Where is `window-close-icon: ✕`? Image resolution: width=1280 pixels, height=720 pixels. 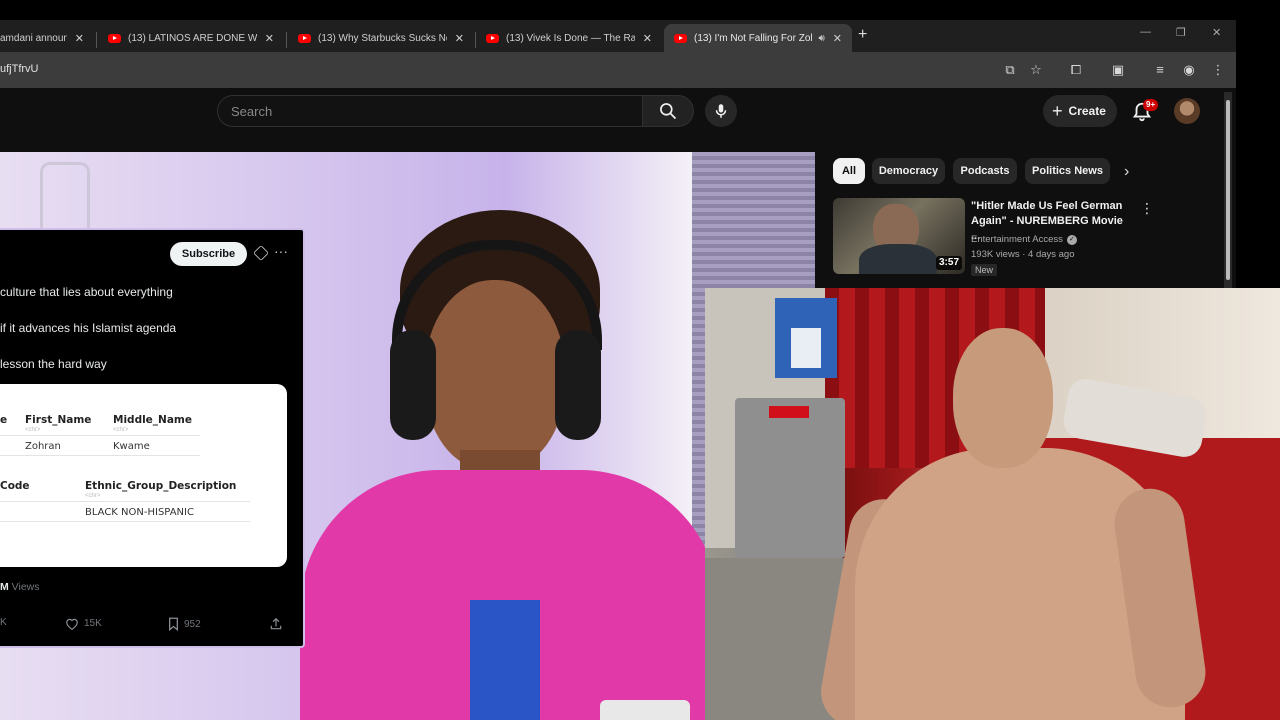
window-close-icon: ✕ is located at coordinates (1216, 32).